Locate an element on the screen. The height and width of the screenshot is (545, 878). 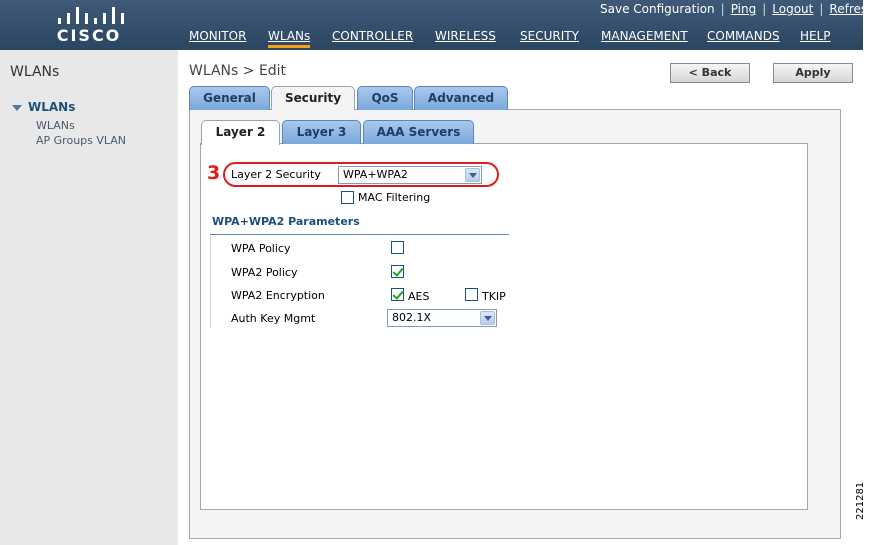
wpa2-policy-checkbox is located at coordinates (397, 271).